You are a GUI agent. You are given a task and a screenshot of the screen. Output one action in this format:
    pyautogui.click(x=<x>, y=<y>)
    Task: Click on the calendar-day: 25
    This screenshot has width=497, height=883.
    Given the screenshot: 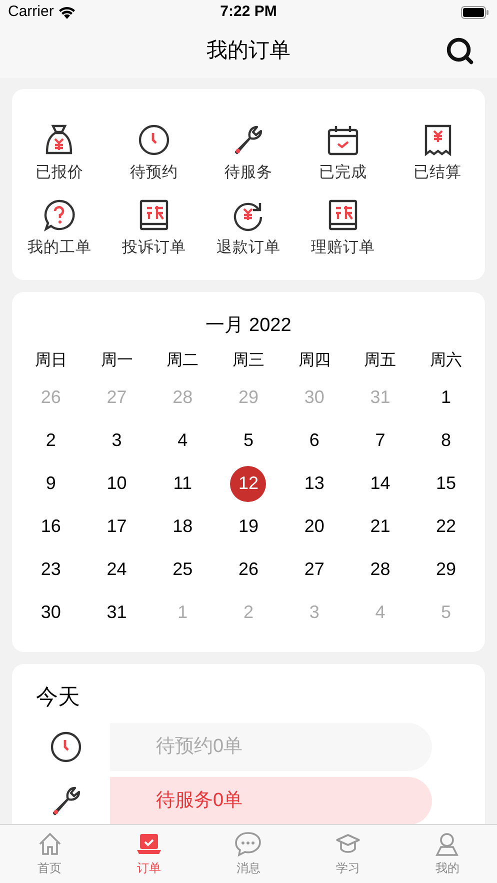 What is the action you would take?
    pyautogui.click(x=182, y=570)
    